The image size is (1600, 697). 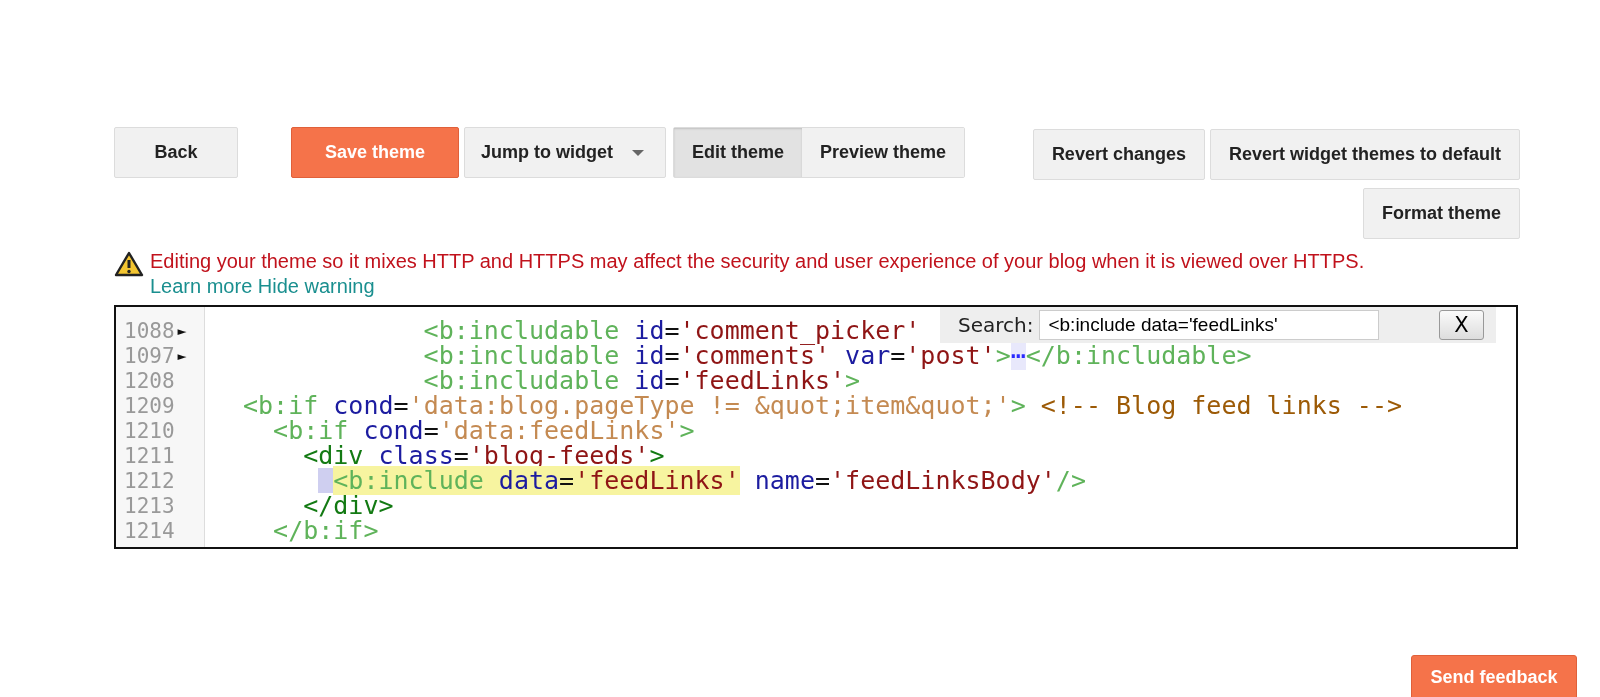 What do you see at coordinates (738, 152) in the screenshot?
I see `view-tab: Edit theme` at bounding box center [738, 152].